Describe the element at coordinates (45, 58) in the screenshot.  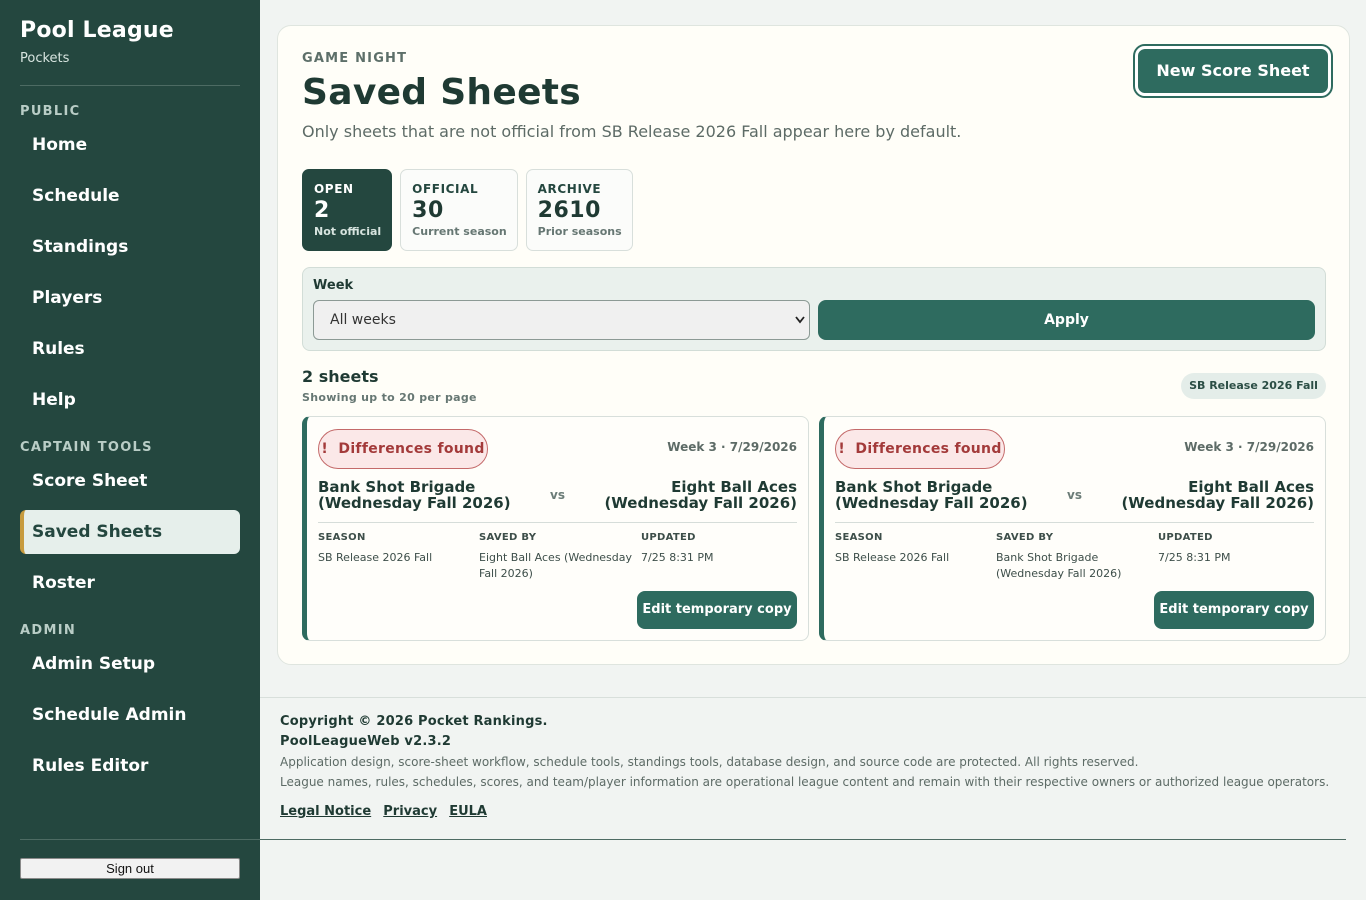
I see `brand-subtitle: Pockets` at that location.